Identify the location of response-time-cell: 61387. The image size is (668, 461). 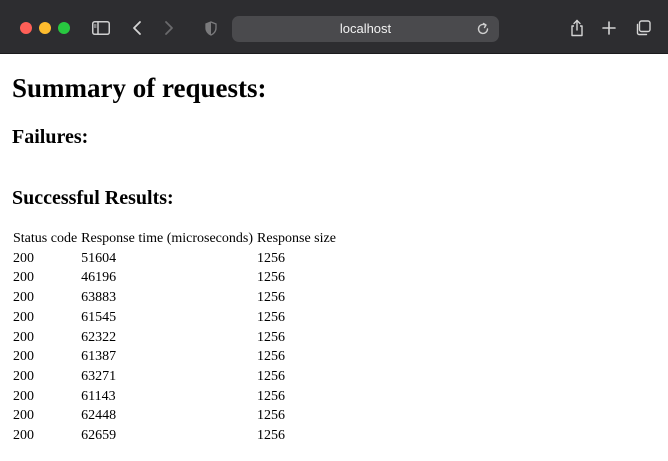
(99, 357).